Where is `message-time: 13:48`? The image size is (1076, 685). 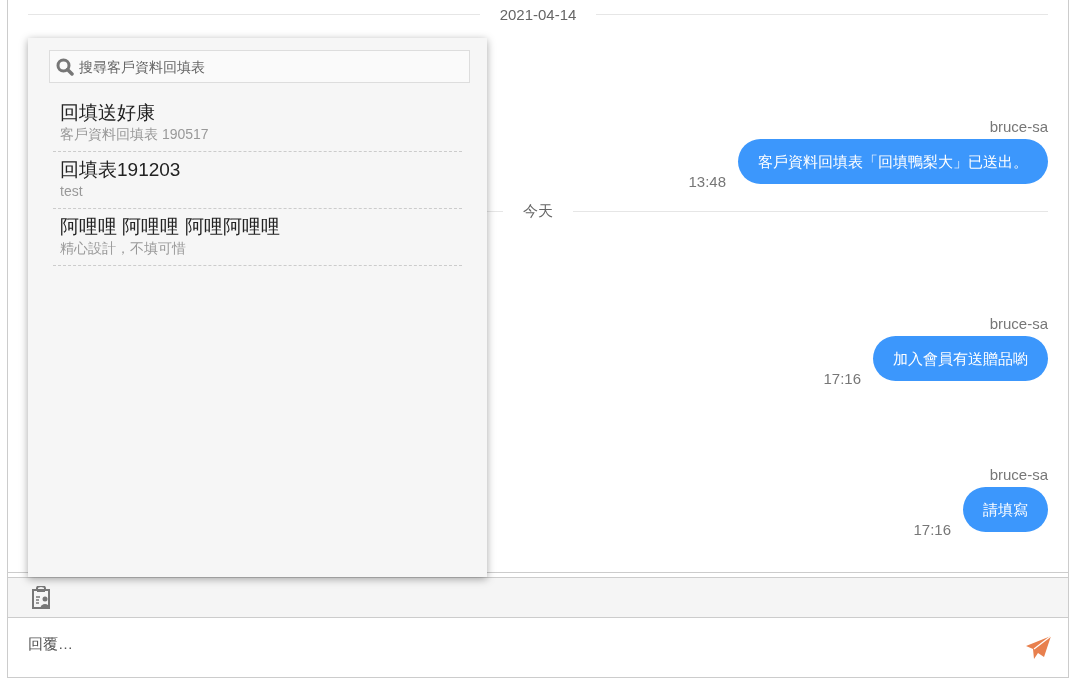
message-time: 13:48 is located at coordinates (707, 181).